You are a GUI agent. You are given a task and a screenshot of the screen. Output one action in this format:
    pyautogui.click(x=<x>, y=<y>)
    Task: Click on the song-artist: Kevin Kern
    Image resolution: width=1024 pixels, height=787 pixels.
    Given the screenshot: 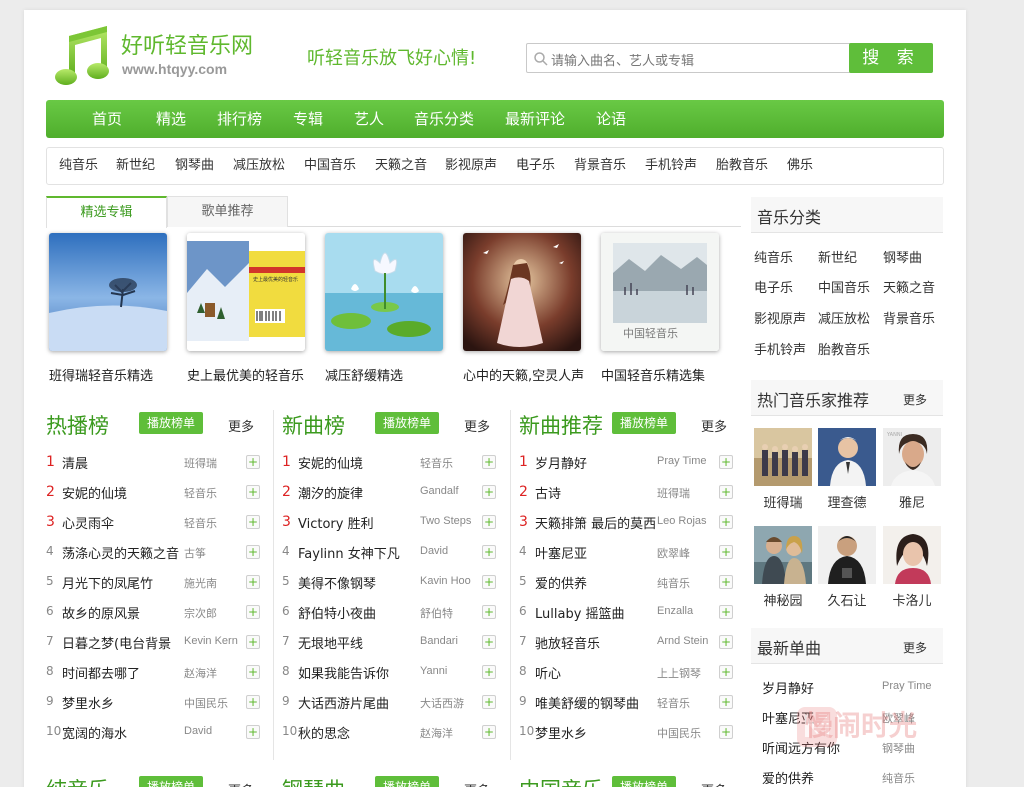 What is the action you would take?
    pyautogui.click(x=219, y=641)
    